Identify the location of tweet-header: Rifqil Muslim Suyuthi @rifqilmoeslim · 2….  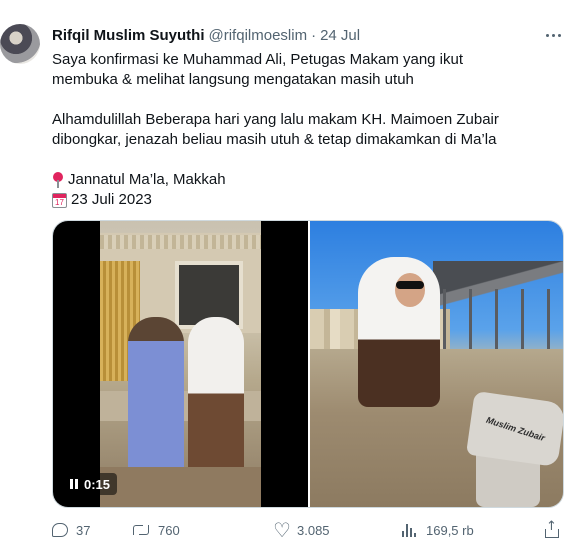
(313, 35).